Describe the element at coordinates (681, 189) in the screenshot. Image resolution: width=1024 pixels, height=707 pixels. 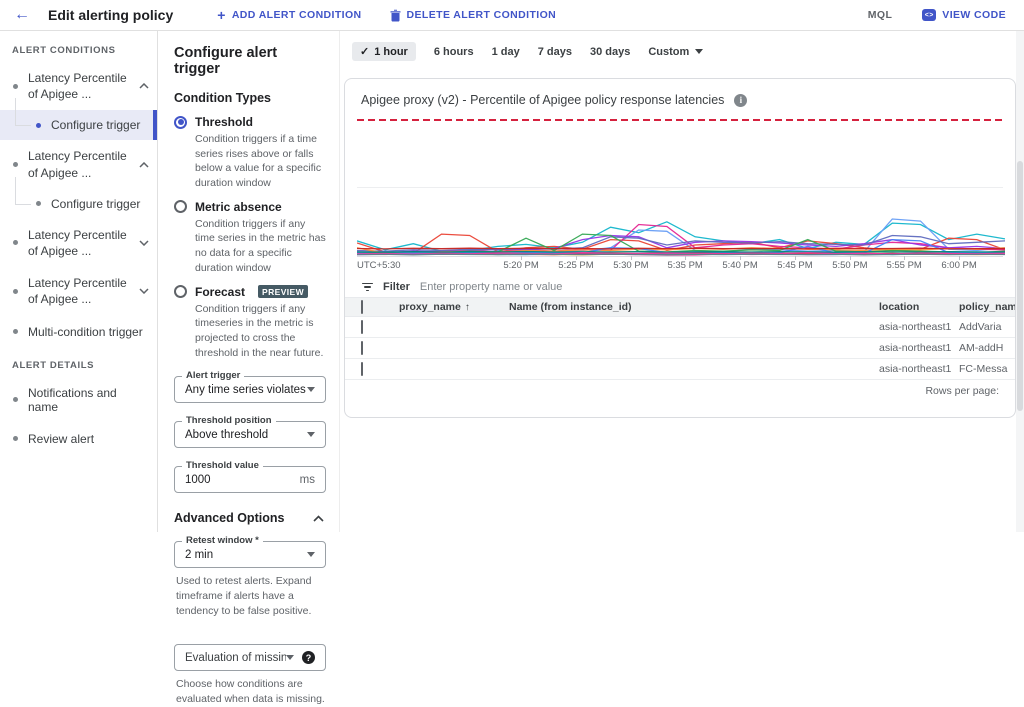
I see `latency-chart` at that location.